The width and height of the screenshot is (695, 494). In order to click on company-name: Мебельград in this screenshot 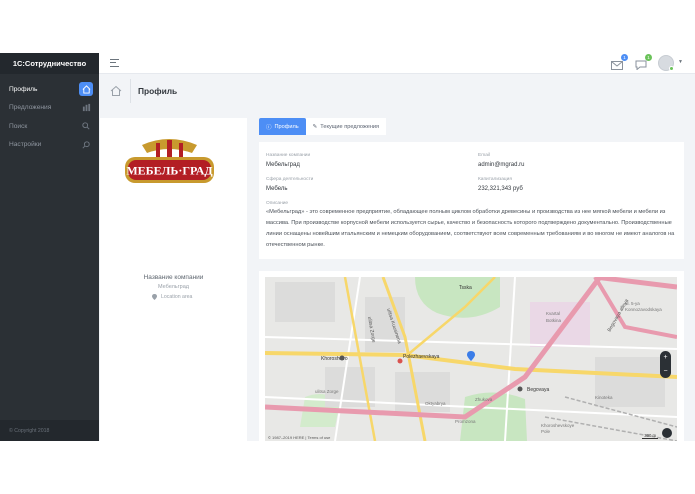, I will do `click(173, 287)`.